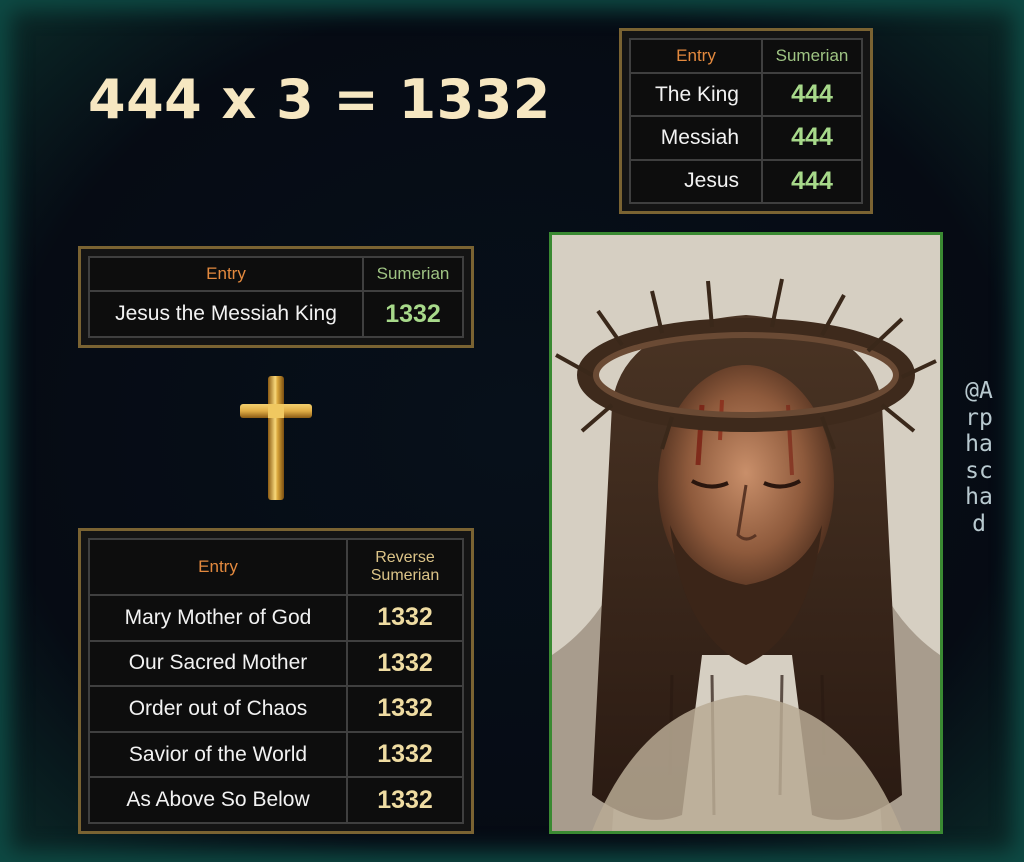 Image resolution: width=1024 pixels, height=862 pixels. Describe the element at coordinates (218, 618) in the screenshot. I see `table-row-entry: Mary Mother of God` at that location.